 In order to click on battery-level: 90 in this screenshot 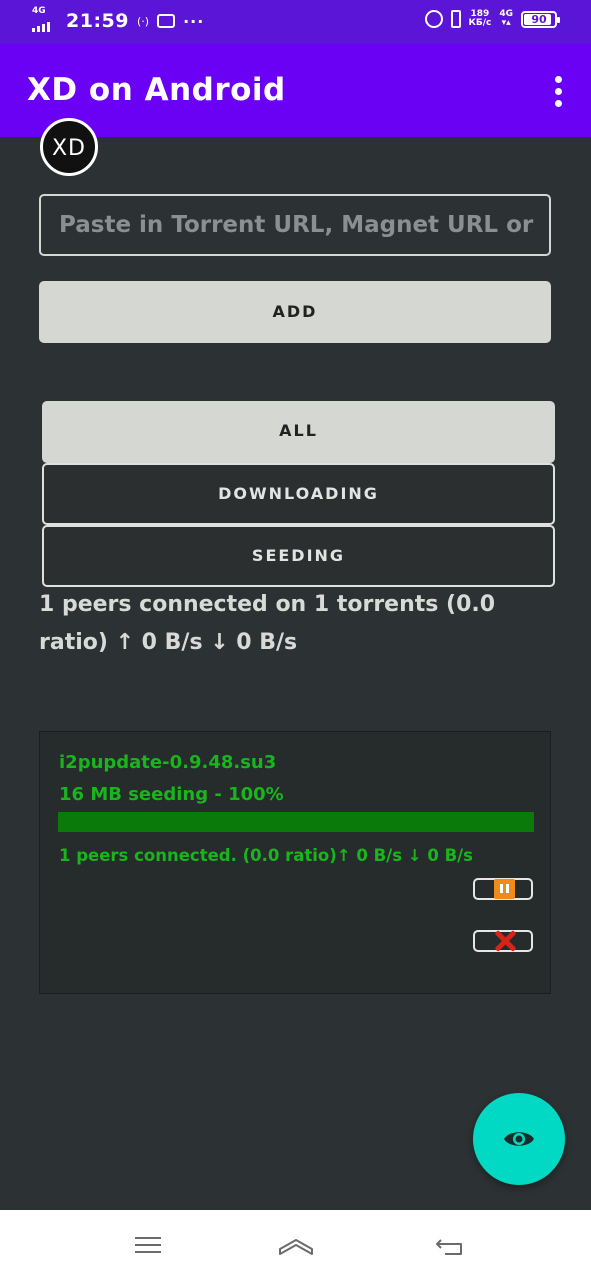, I will do `click(539, 19)`.